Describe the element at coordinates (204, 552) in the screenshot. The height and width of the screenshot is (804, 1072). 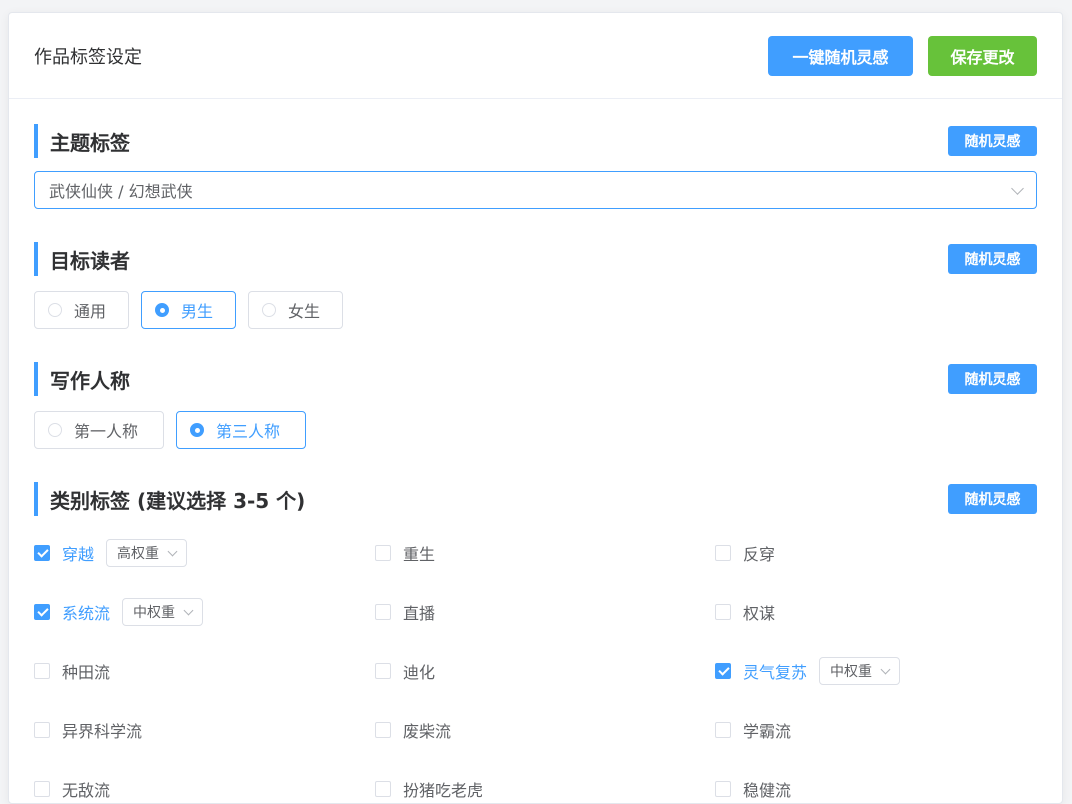
I see `category-item: 穿越 高权重` at that location.